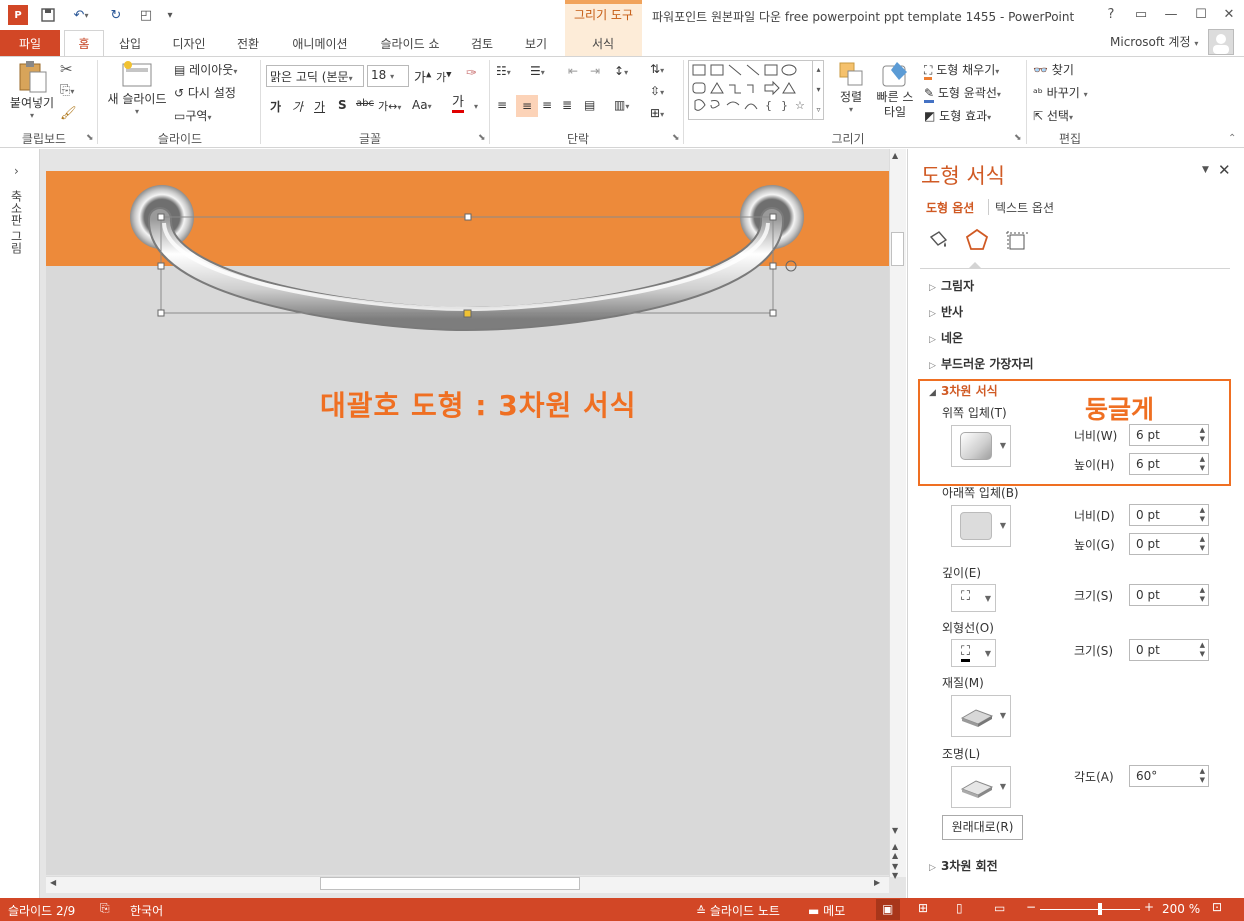 Image resolution: width=1244 pixels, height=921 pixels. Describe the element at coordinates (1053, 69) in the screenshot. I see `find-button: 👓 찾기` at that location.